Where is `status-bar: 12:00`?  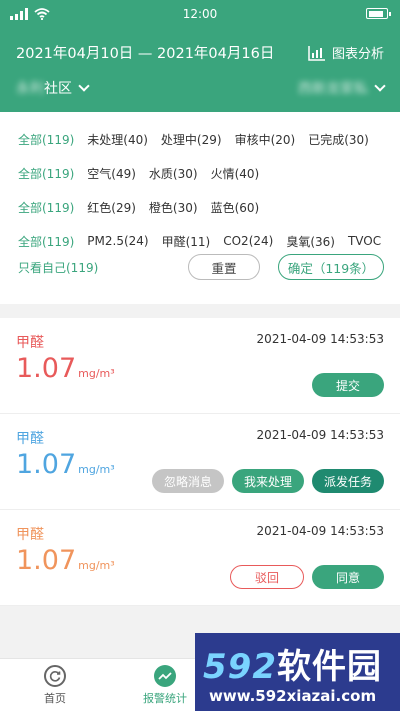 status-bar: 12:00 is located at coordinates (200, 15).